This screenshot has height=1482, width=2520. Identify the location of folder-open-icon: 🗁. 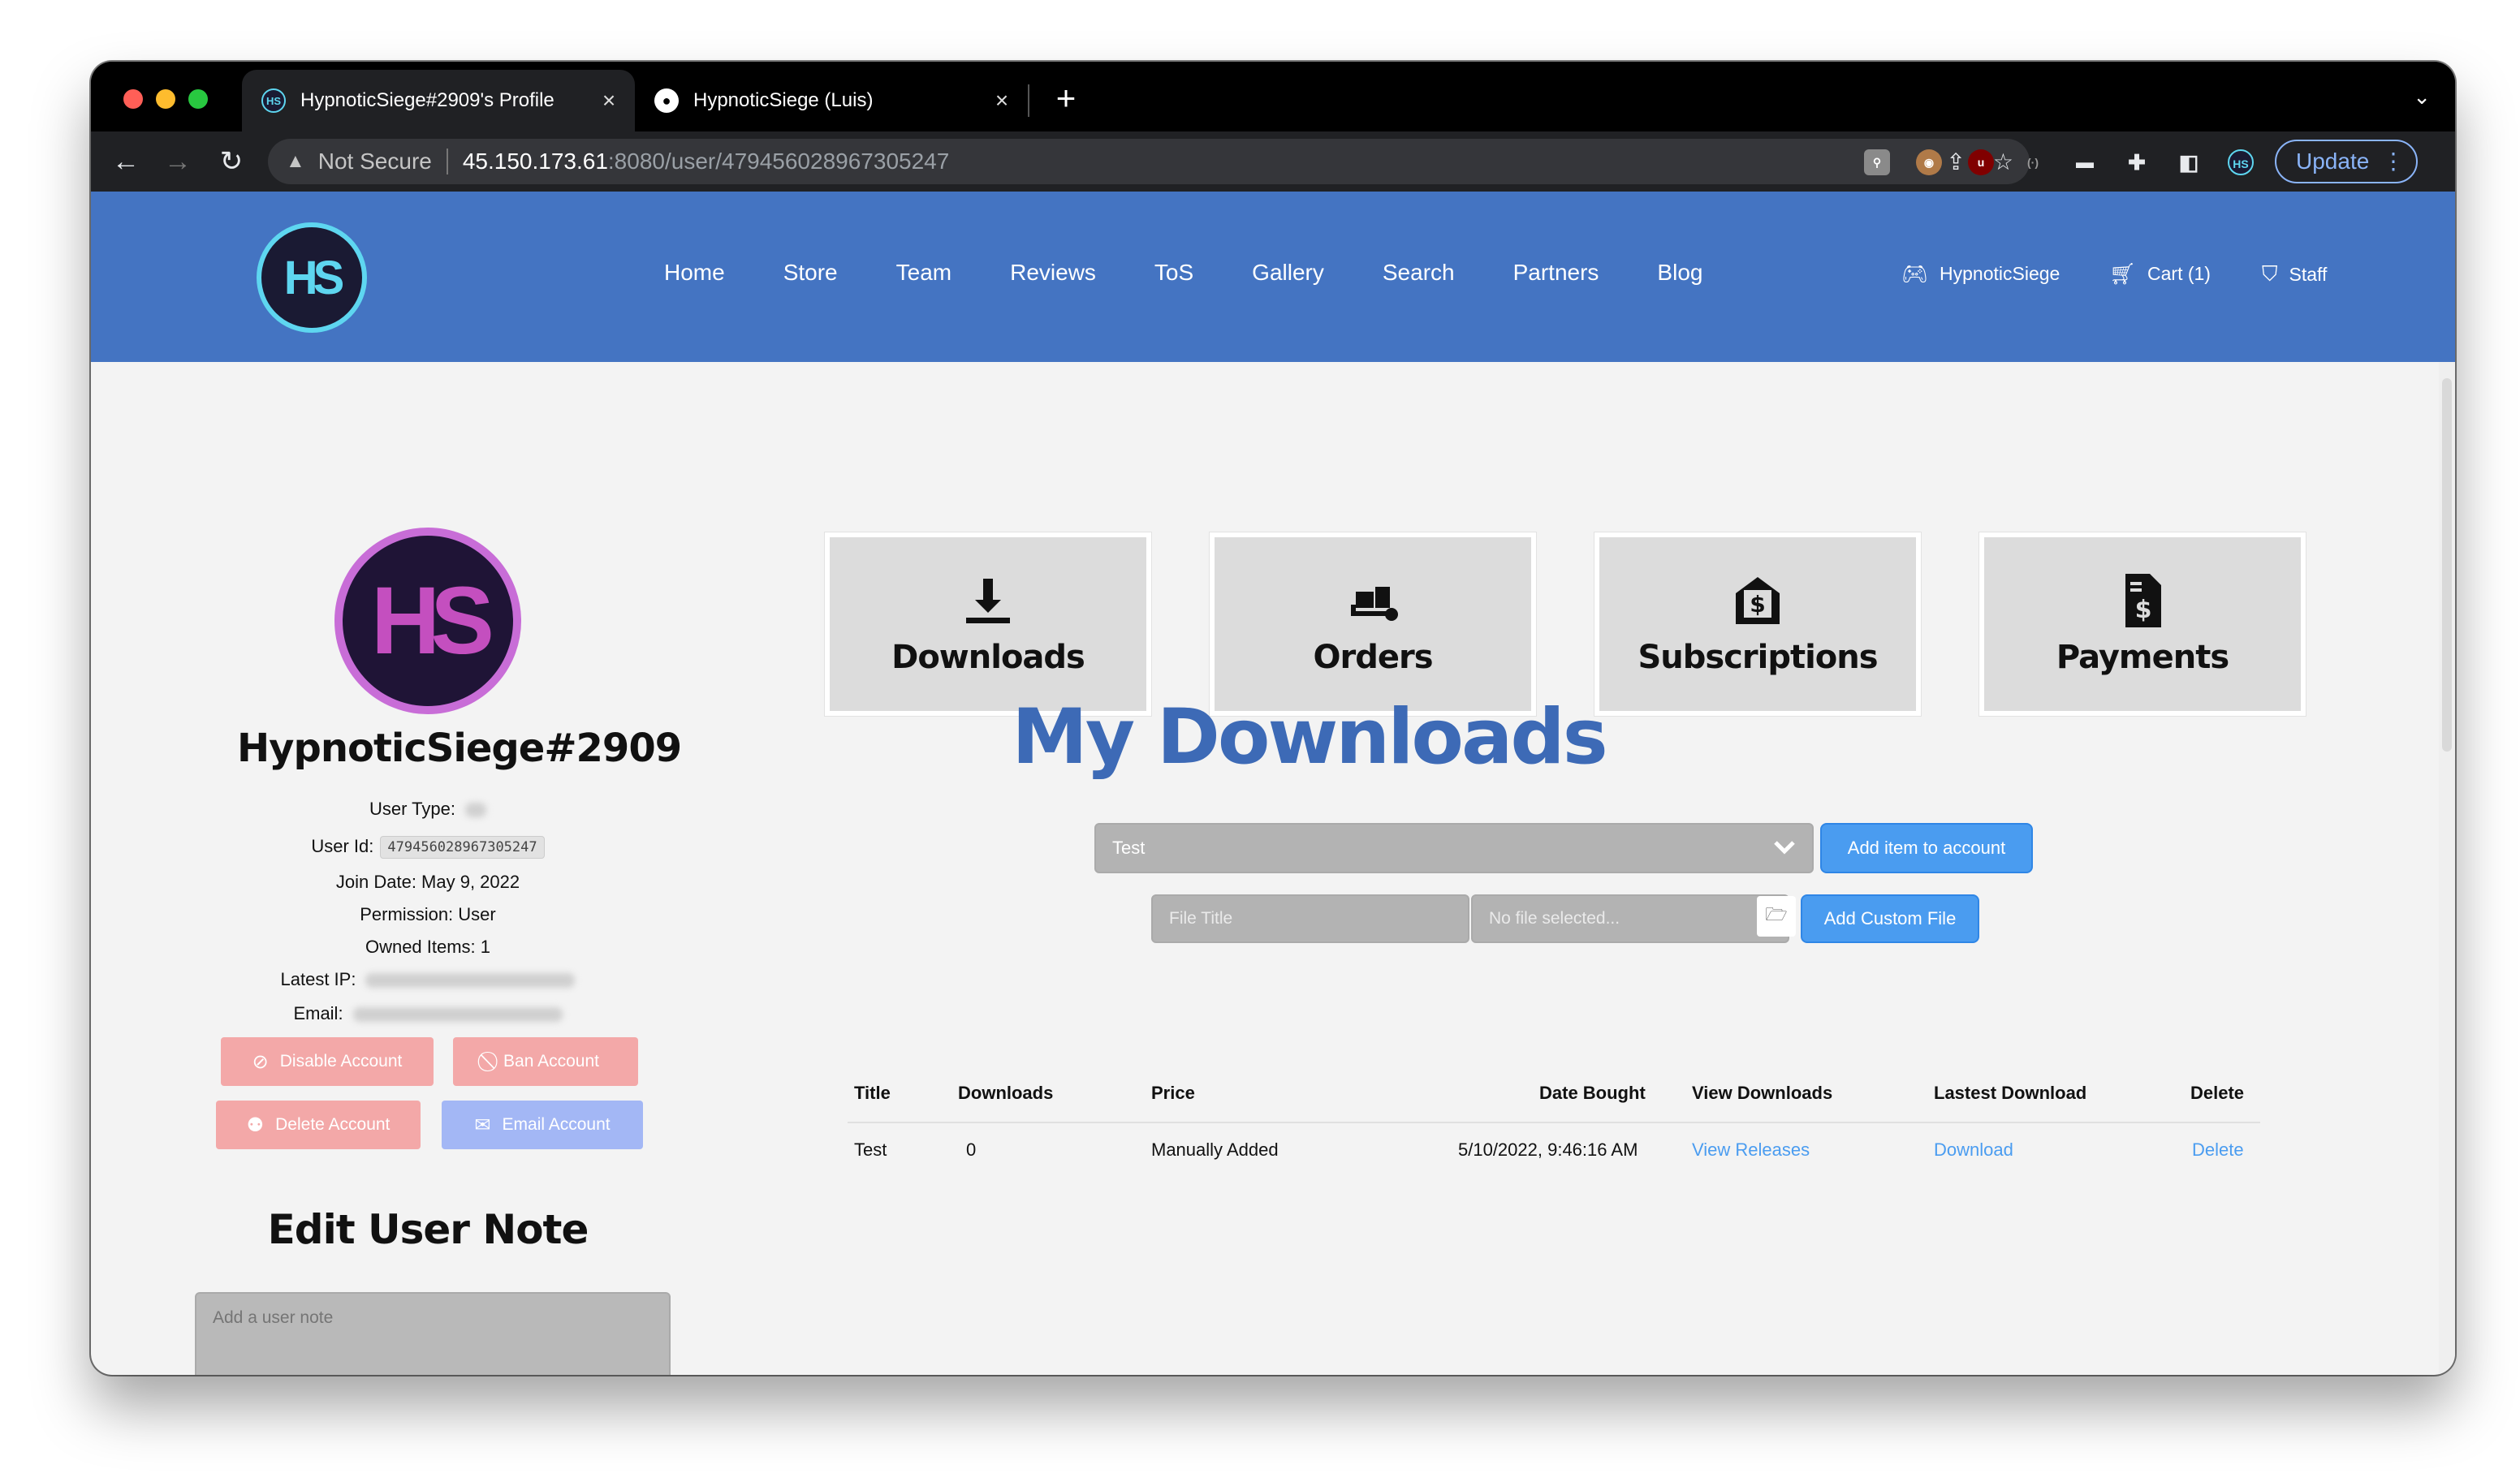
(1777, 916).